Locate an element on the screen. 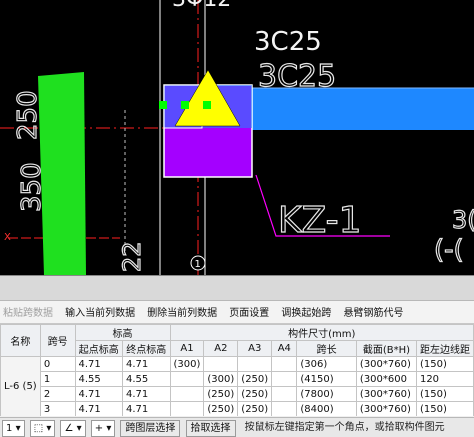 This screenshot has width=474, height=437. crosshair-icon: + is located at coordinates (99, 428).